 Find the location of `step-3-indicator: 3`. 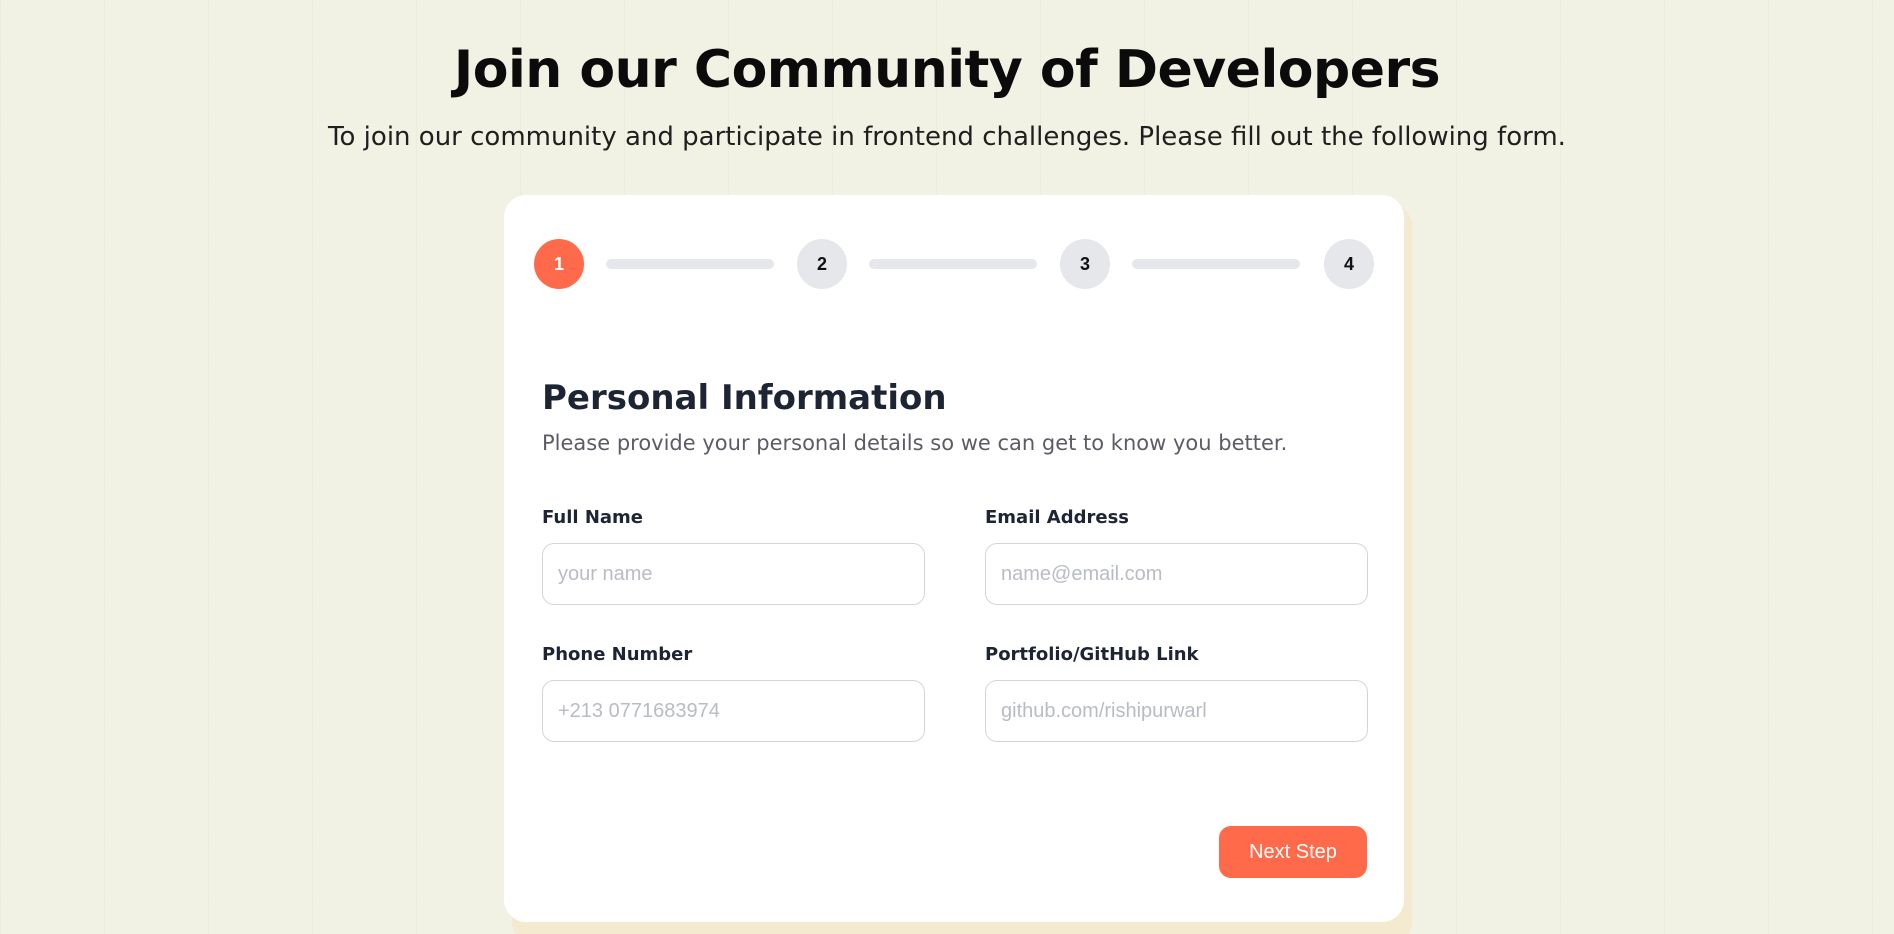

step-3-indicator: 3 is located at coordinates (1085, 264).